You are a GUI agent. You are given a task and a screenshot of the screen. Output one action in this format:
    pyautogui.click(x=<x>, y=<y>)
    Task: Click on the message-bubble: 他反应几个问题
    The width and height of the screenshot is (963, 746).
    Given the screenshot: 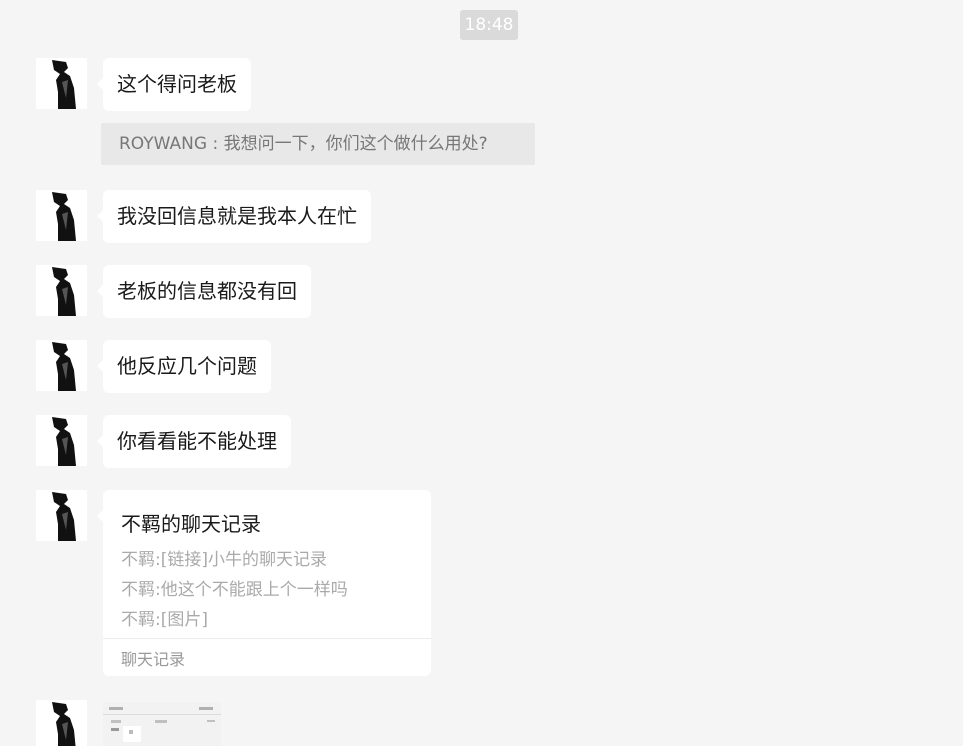 What is the action you would take?
    pyautogui.click(x=184, y=366)
    